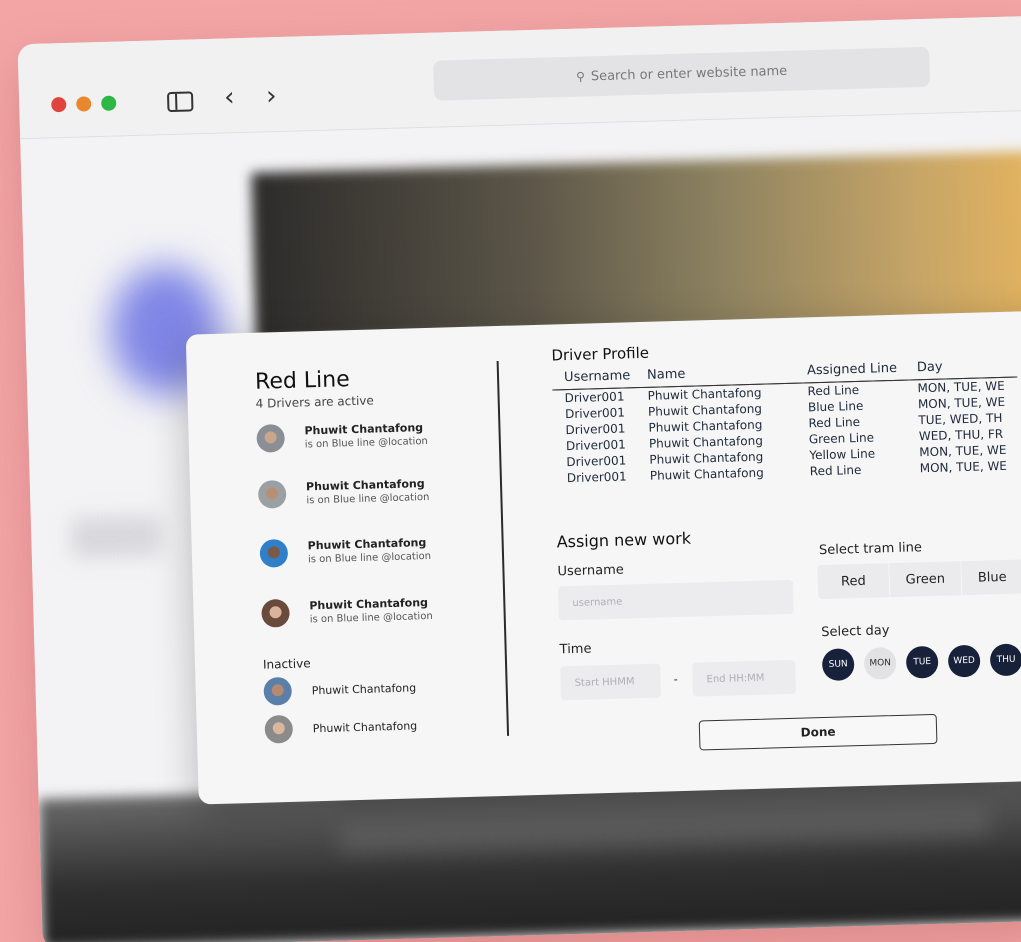 The image size is (1021, 942). Describe the element at coordinates (575, 649) in the screenshot. I see `time-label: Time` at that location.